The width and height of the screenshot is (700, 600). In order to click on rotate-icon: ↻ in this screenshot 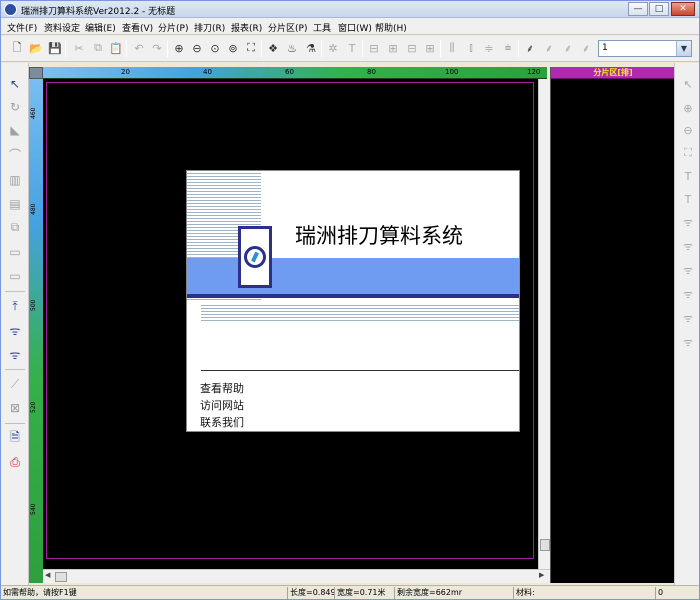, I will do `click(15, 107)`.